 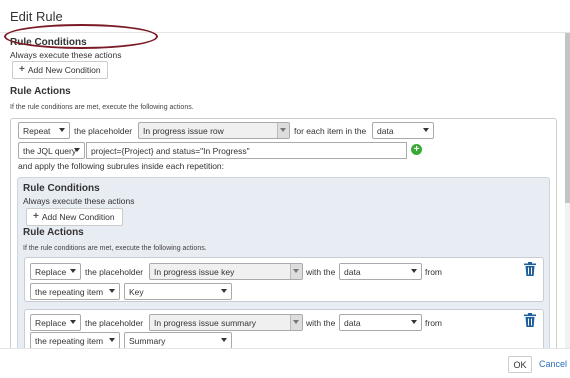 I want to click on placeholder-label: the placeholder, so click(x=103, y=131).